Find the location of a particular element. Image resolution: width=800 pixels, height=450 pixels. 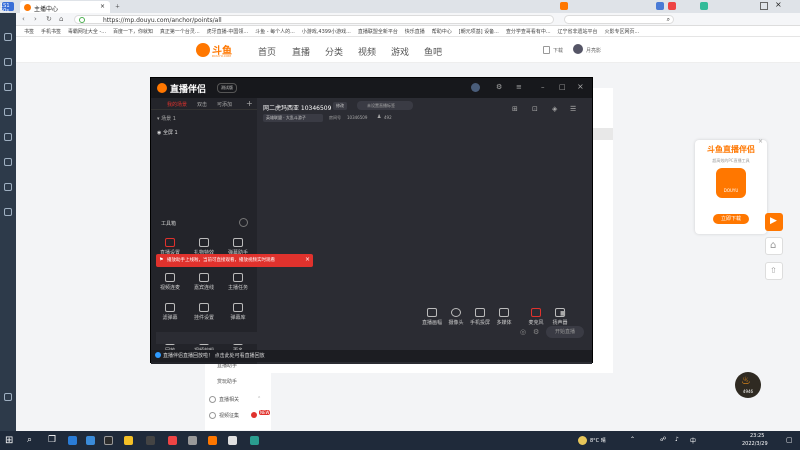

btn-media: 多媒体 is located at coordinates (504, 317).